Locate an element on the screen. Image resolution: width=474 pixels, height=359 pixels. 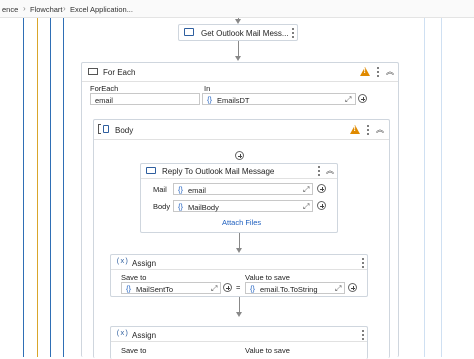
for-each-icon is located at coordinates (93, 71).